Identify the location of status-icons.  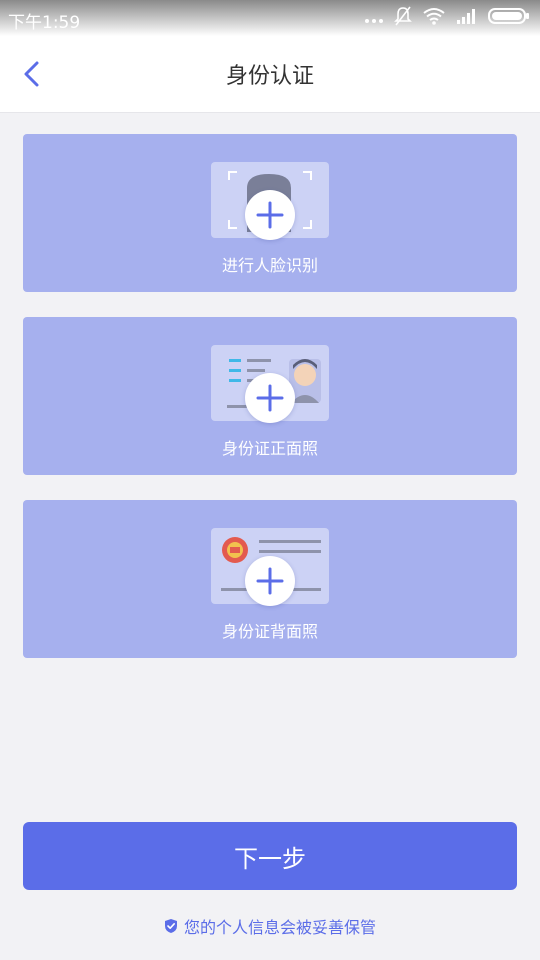
(447, 18).